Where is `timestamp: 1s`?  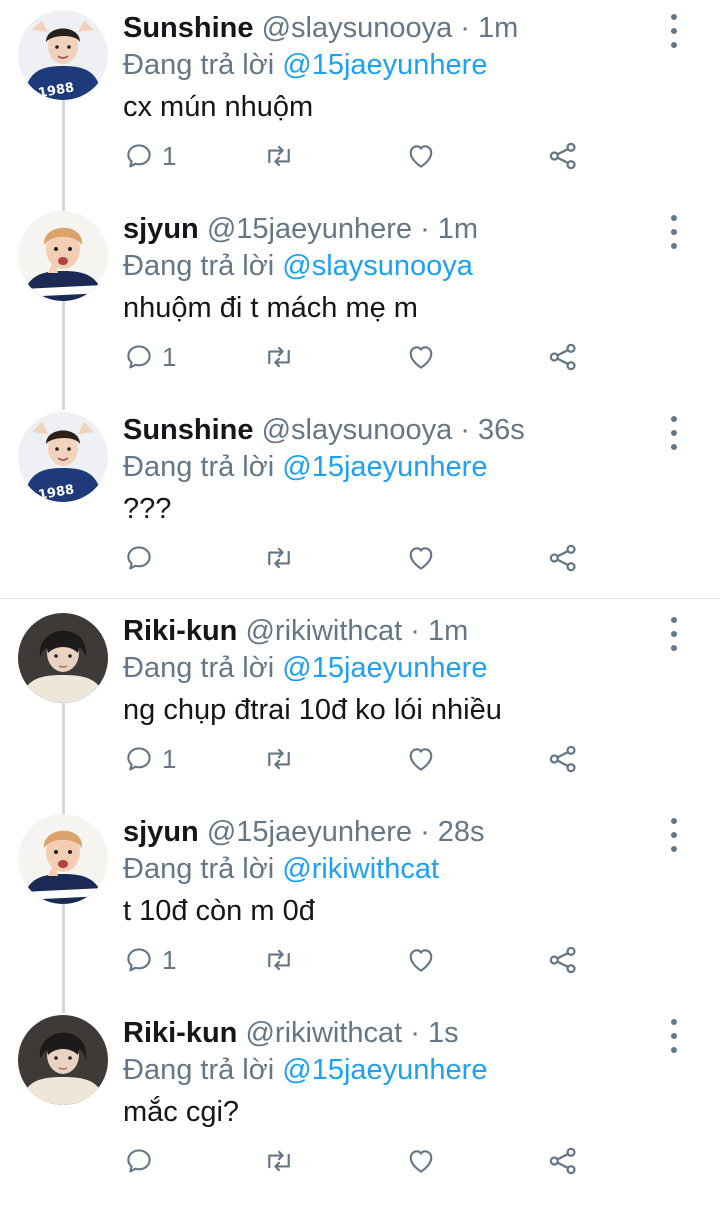
timestamp: 1s is located at coordinates (443, 1033).